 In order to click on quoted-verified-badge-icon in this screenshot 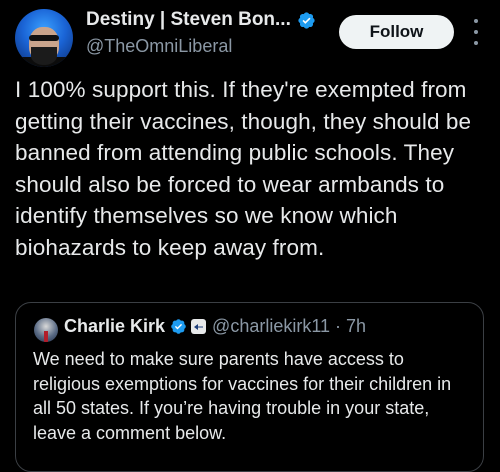, I will do `click(178, 326)`.